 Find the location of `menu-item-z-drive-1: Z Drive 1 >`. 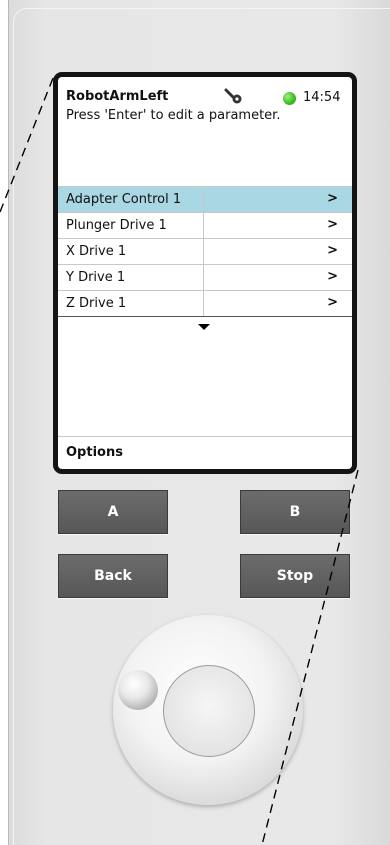

menu-item-z-drive-1: Z Drive 1 > is located at coordinates (205, 303).